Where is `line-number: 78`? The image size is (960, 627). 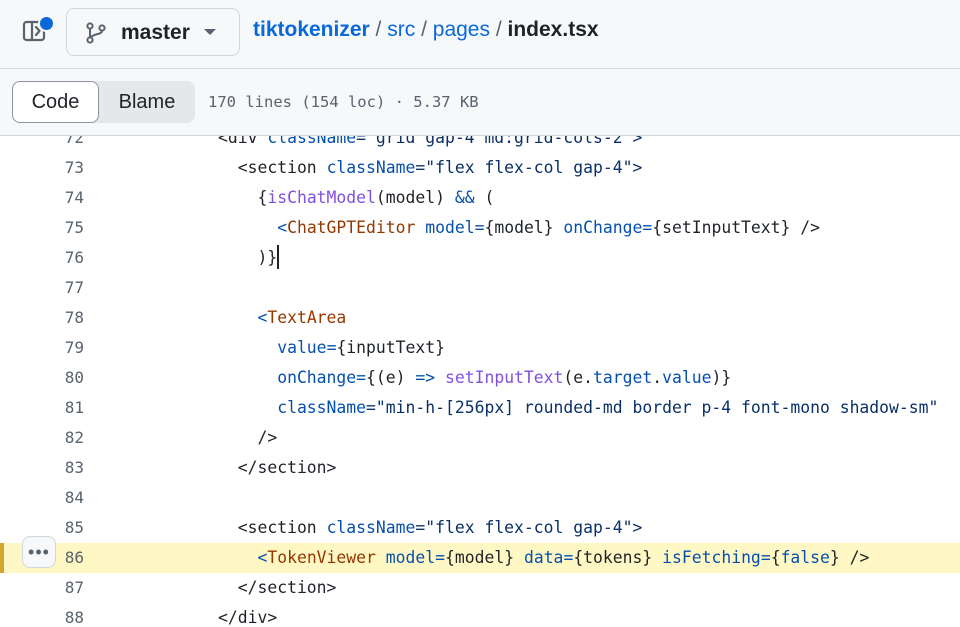 line-number: 78 is located at coordinates (42, 318).